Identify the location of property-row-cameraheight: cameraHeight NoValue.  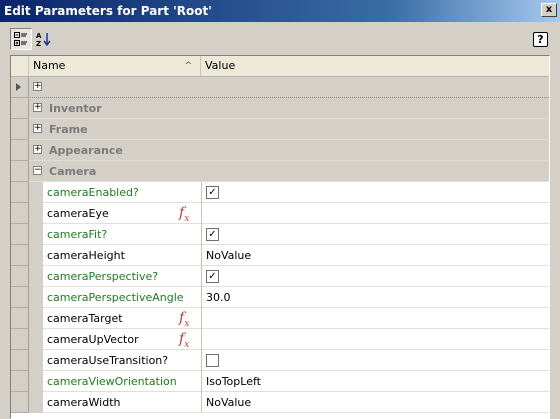
(280, 255).